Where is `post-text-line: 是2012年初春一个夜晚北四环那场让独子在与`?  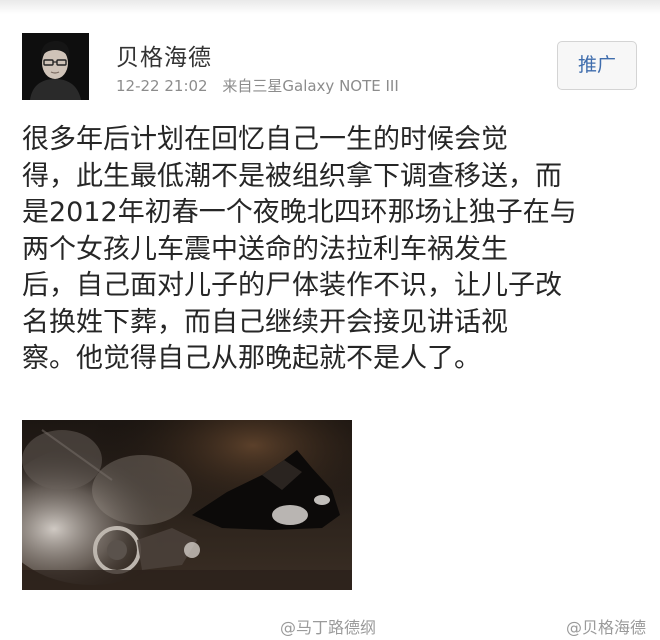 post-text-line: 是2012年初春一个夜晚北四环那场让独子在与 is located at coordinates (299, 212).